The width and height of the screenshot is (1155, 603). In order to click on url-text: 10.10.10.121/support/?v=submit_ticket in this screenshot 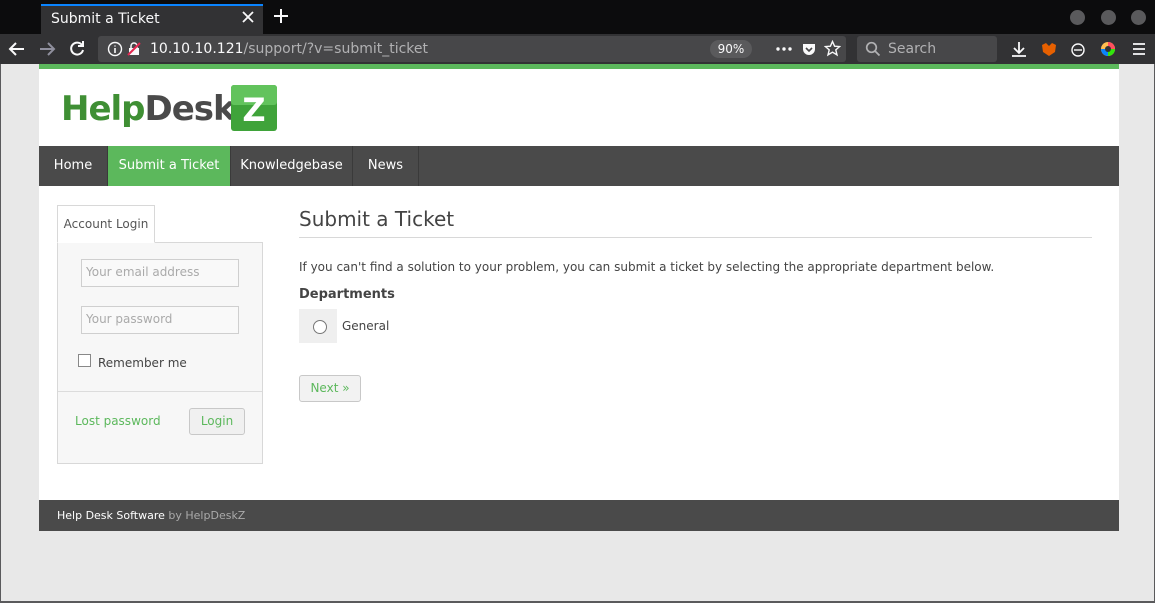, I will do `click(289, 49)`.